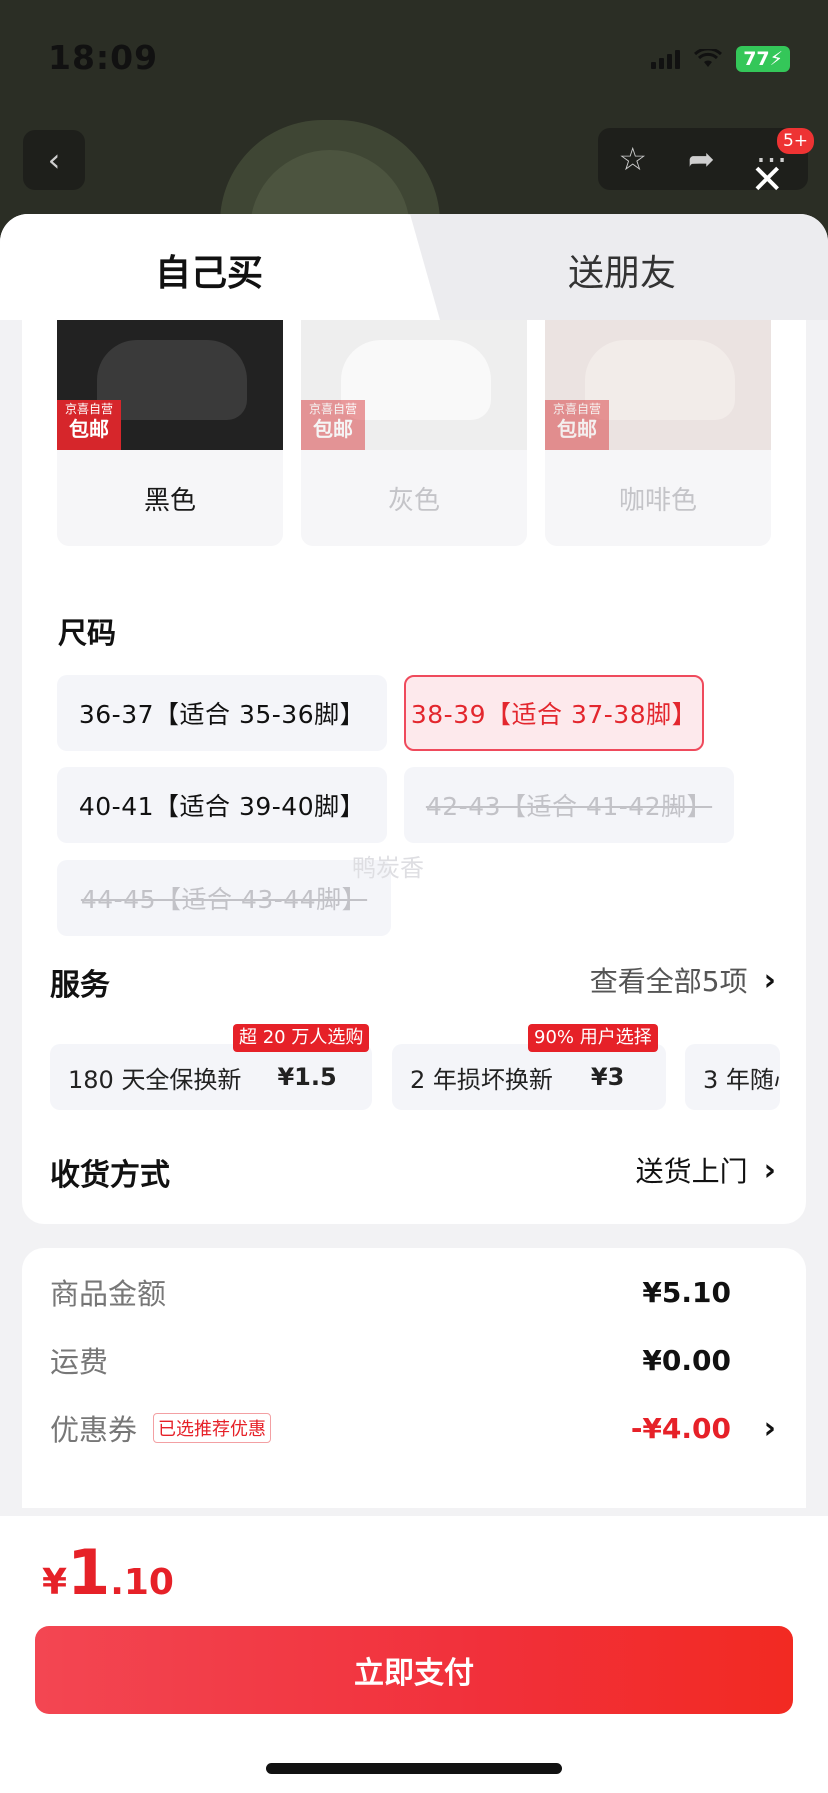  I want to click on wifi-icon, so click(708, 58).